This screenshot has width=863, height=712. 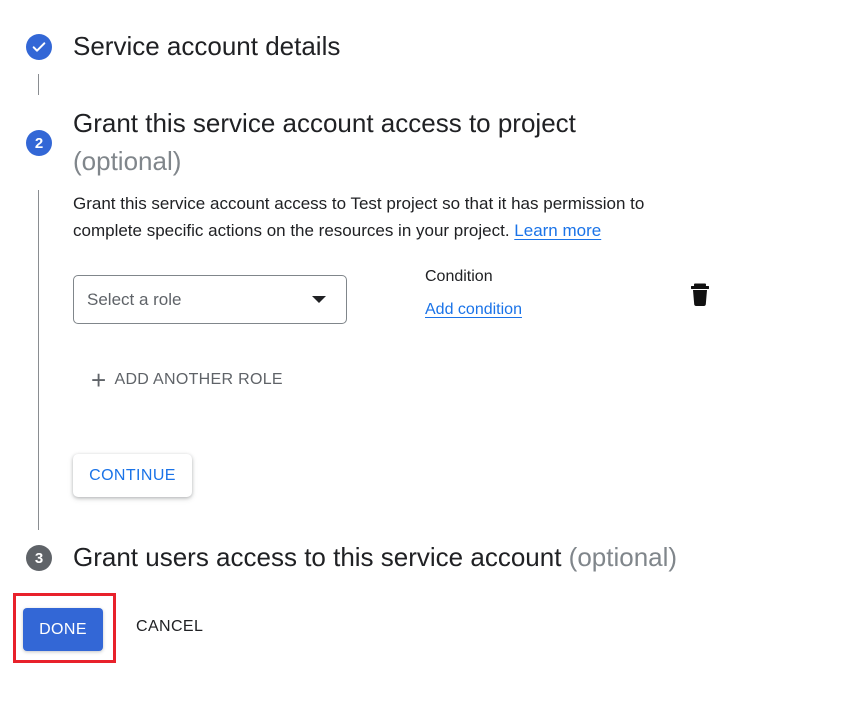 I want to click on delete-role-trash-icon, so click(x=700, y=295).